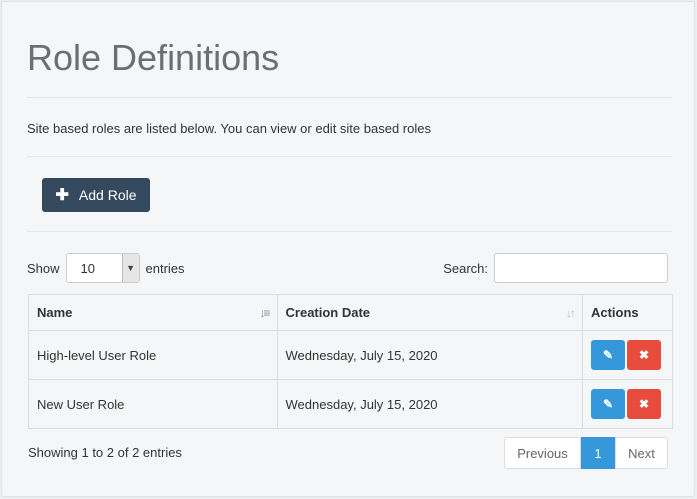 Image resolution: width=697 pixels, height=499 pixels. I want to click on page-1-button: 1, so click(598, 453).